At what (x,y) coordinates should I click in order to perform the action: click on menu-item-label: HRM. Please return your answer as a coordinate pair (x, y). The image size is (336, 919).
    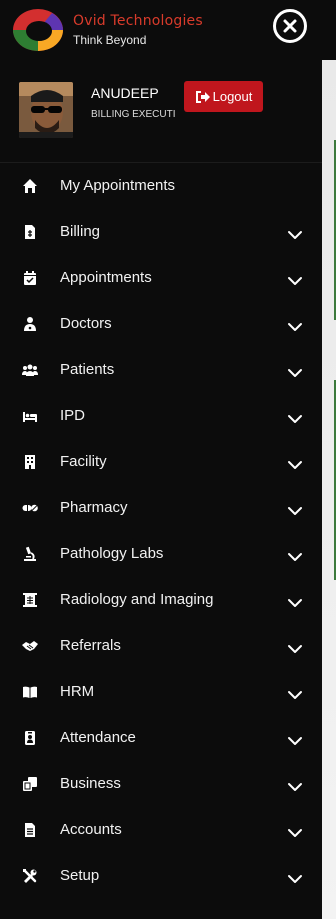
    Looking at the image, I should click on (77, 691).